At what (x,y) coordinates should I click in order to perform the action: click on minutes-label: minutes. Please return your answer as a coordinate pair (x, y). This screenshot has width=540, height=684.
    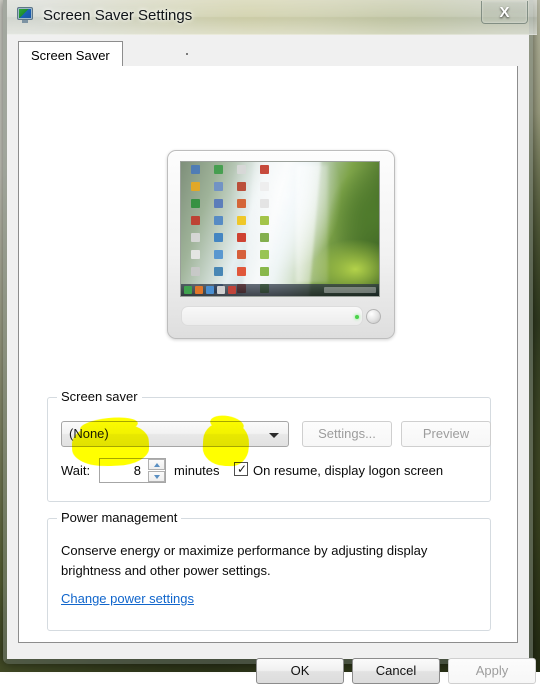
    Looking at the image, I should click on (197, 470).